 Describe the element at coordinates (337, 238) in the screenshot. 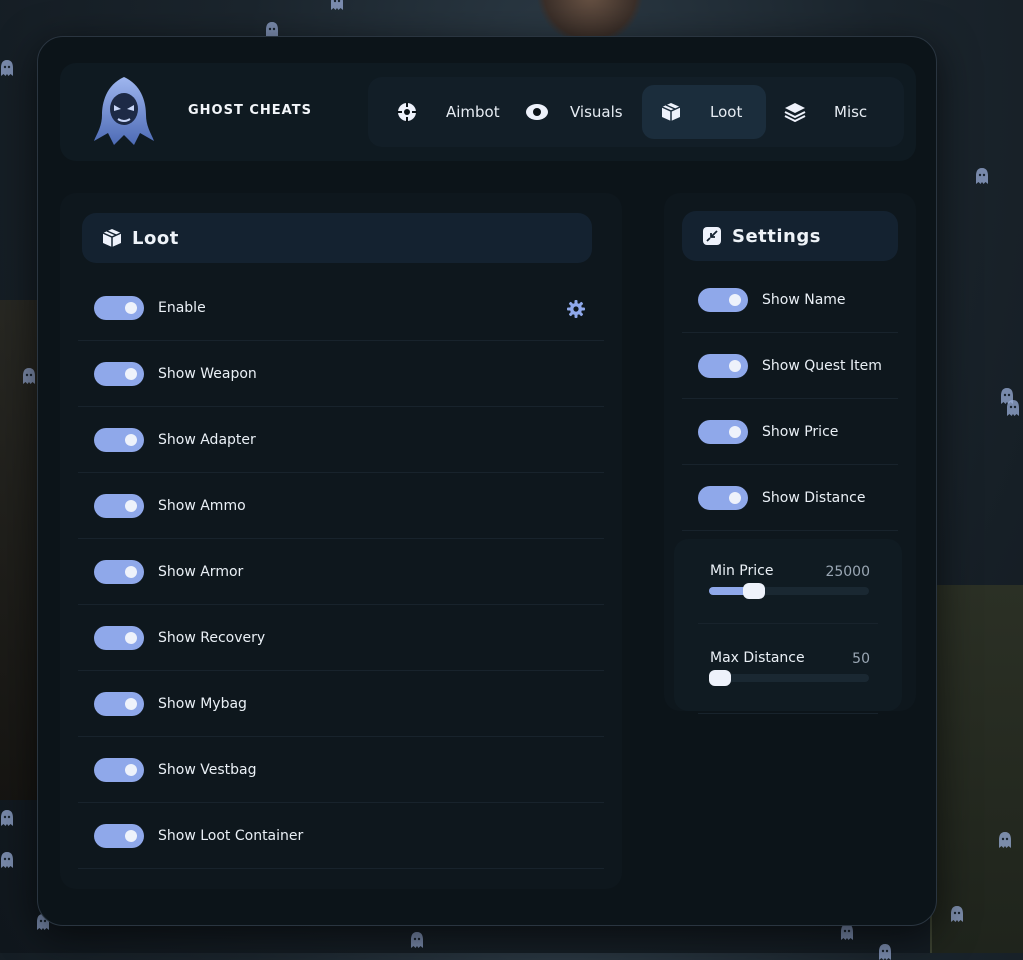

I see `loot-panel-header: Loot` at that location.